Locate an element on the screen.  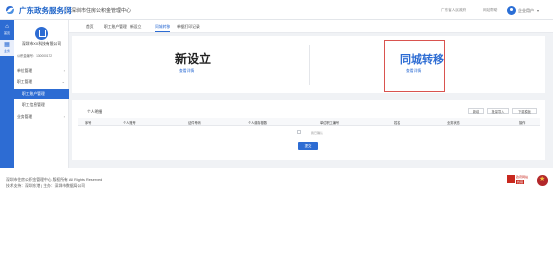
top-bar: 广东政务服务网 深圳市住房公积金管理中心 广东省人民政府 网站帮助 企业用户 ▾ is located at coordinates (276, 10).